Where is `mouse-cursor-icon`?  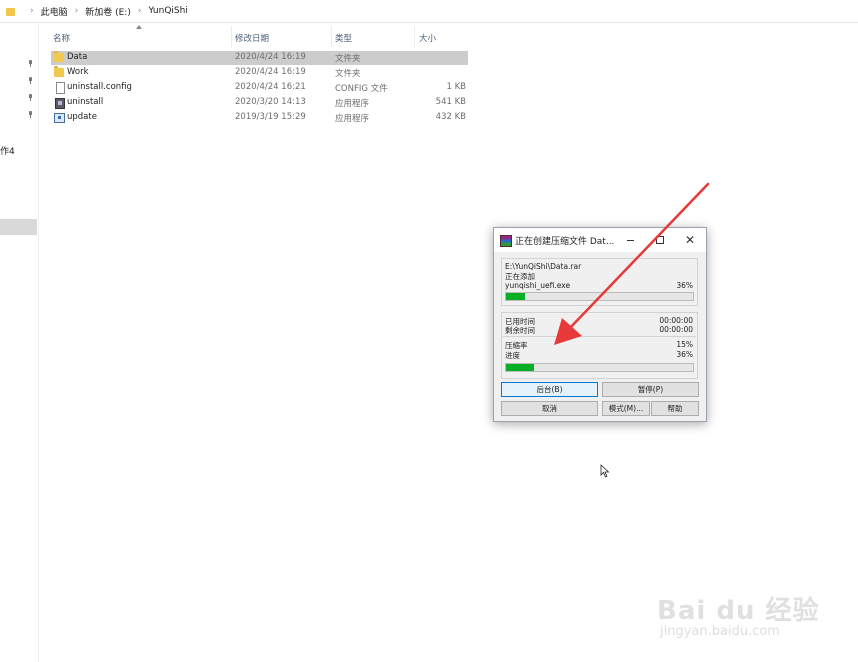 mouse-cursor-icon is located at coordinates (605, 471).